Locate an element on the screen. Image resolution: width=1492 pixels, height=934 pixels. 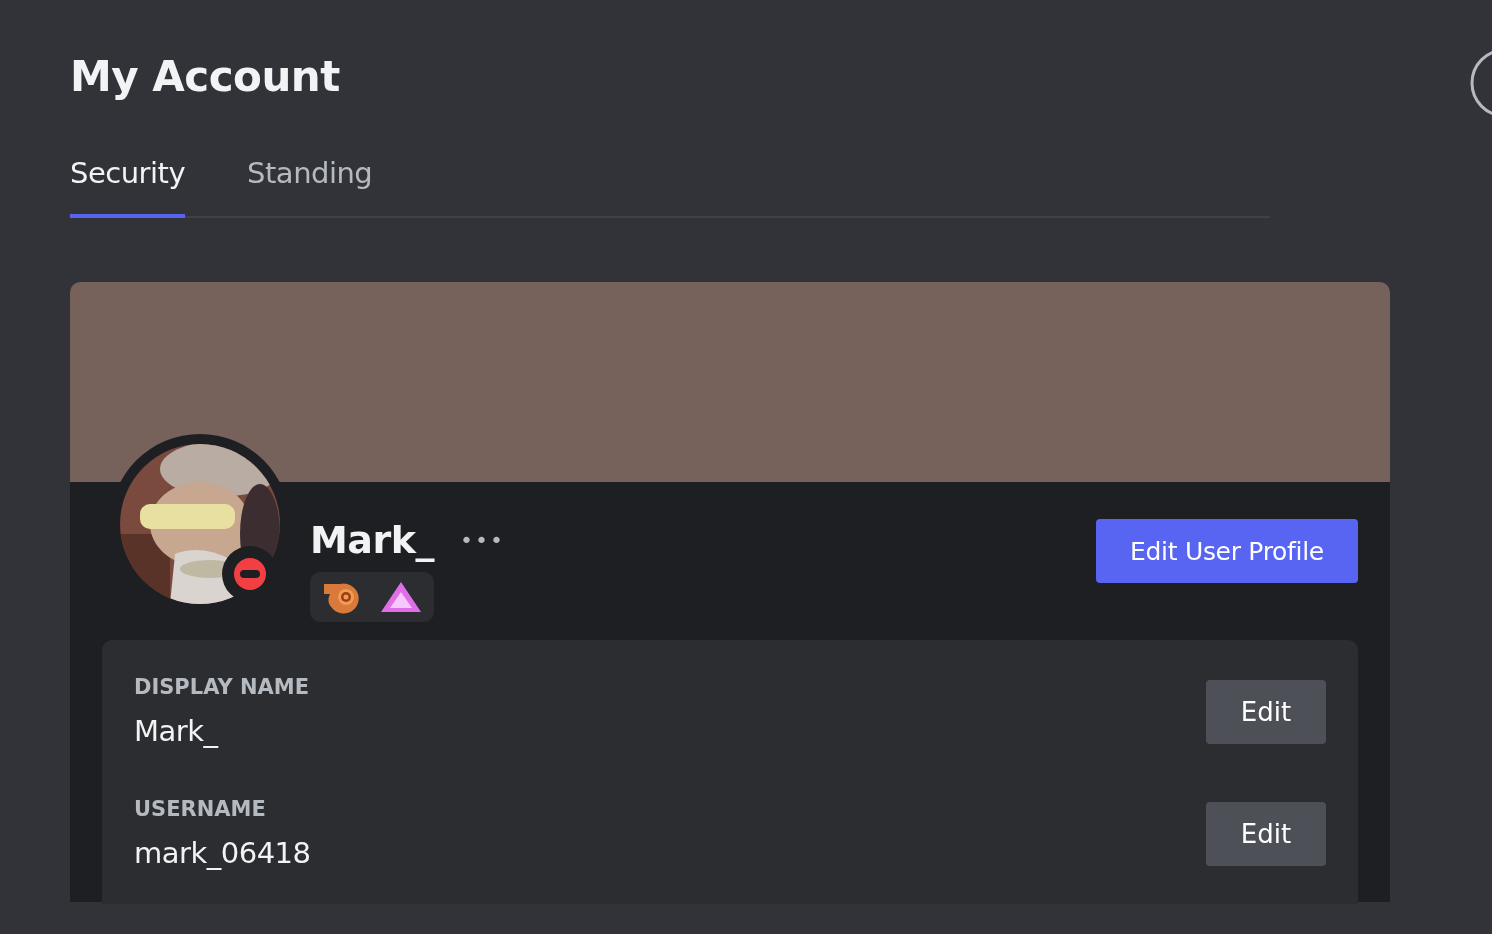
edit-profile-button: Edit User Profile is located at coordinates (1227, 551).